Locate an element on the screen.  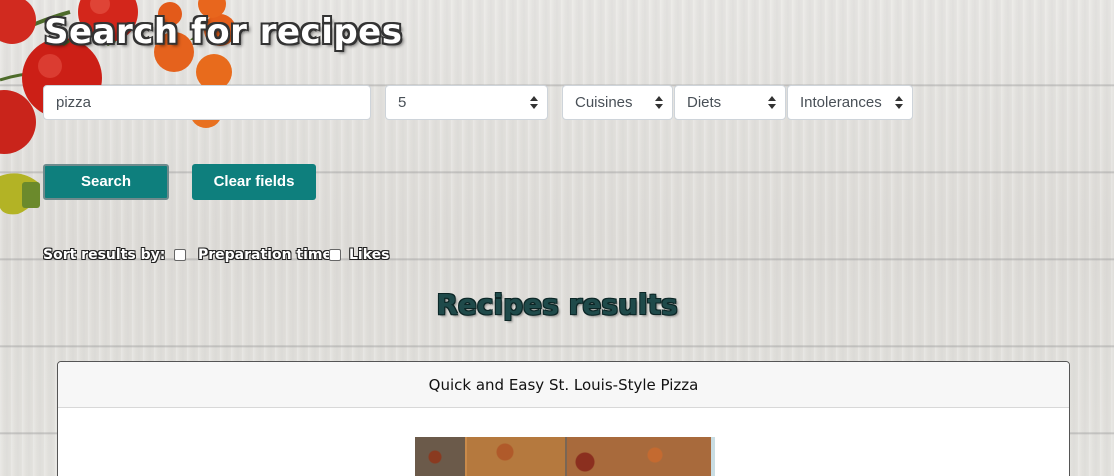
intolerances-label: Intolerances is located at coordinates (841, 102).